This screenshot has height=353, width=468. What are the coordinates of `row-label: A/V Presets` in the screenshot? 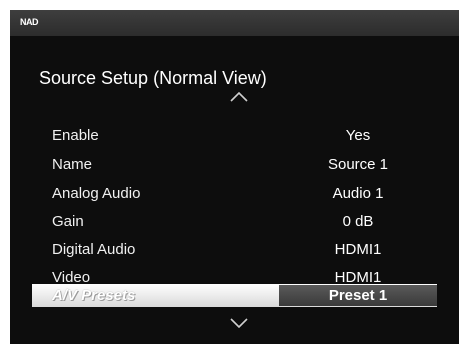 It's located at (94, 295).